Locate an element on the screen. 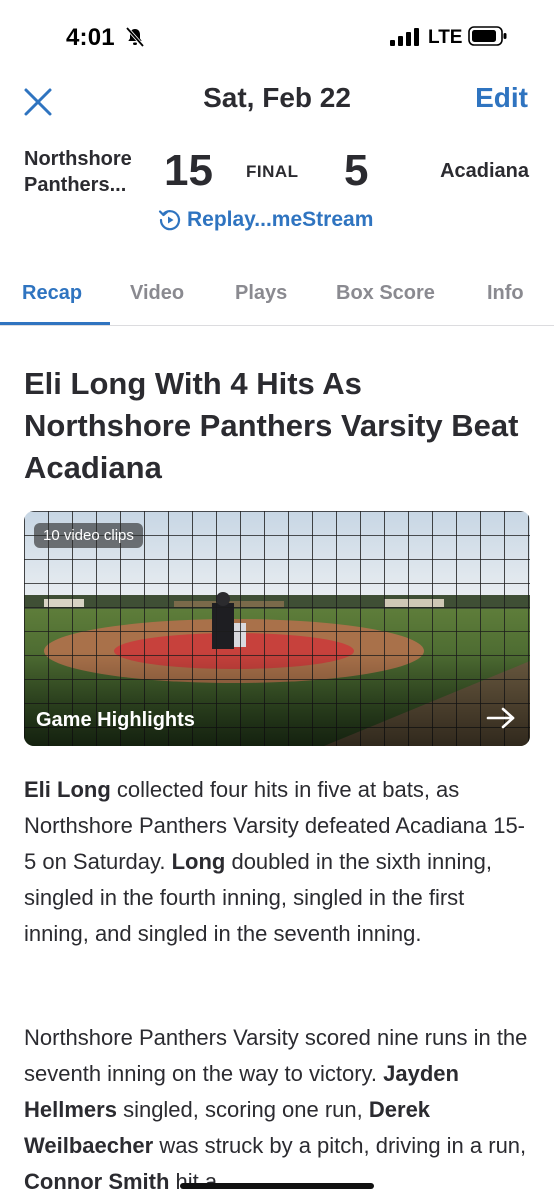 This screenshot has width=554, height=1200. replay-icon is located at coordinates (169, 220).